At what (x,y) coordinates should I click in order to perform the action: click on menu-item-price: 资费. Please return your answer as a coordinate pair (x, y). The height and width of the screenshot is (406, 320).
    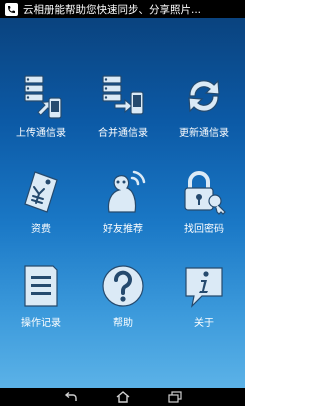
    Looking at the image, I should click on (41, 208).